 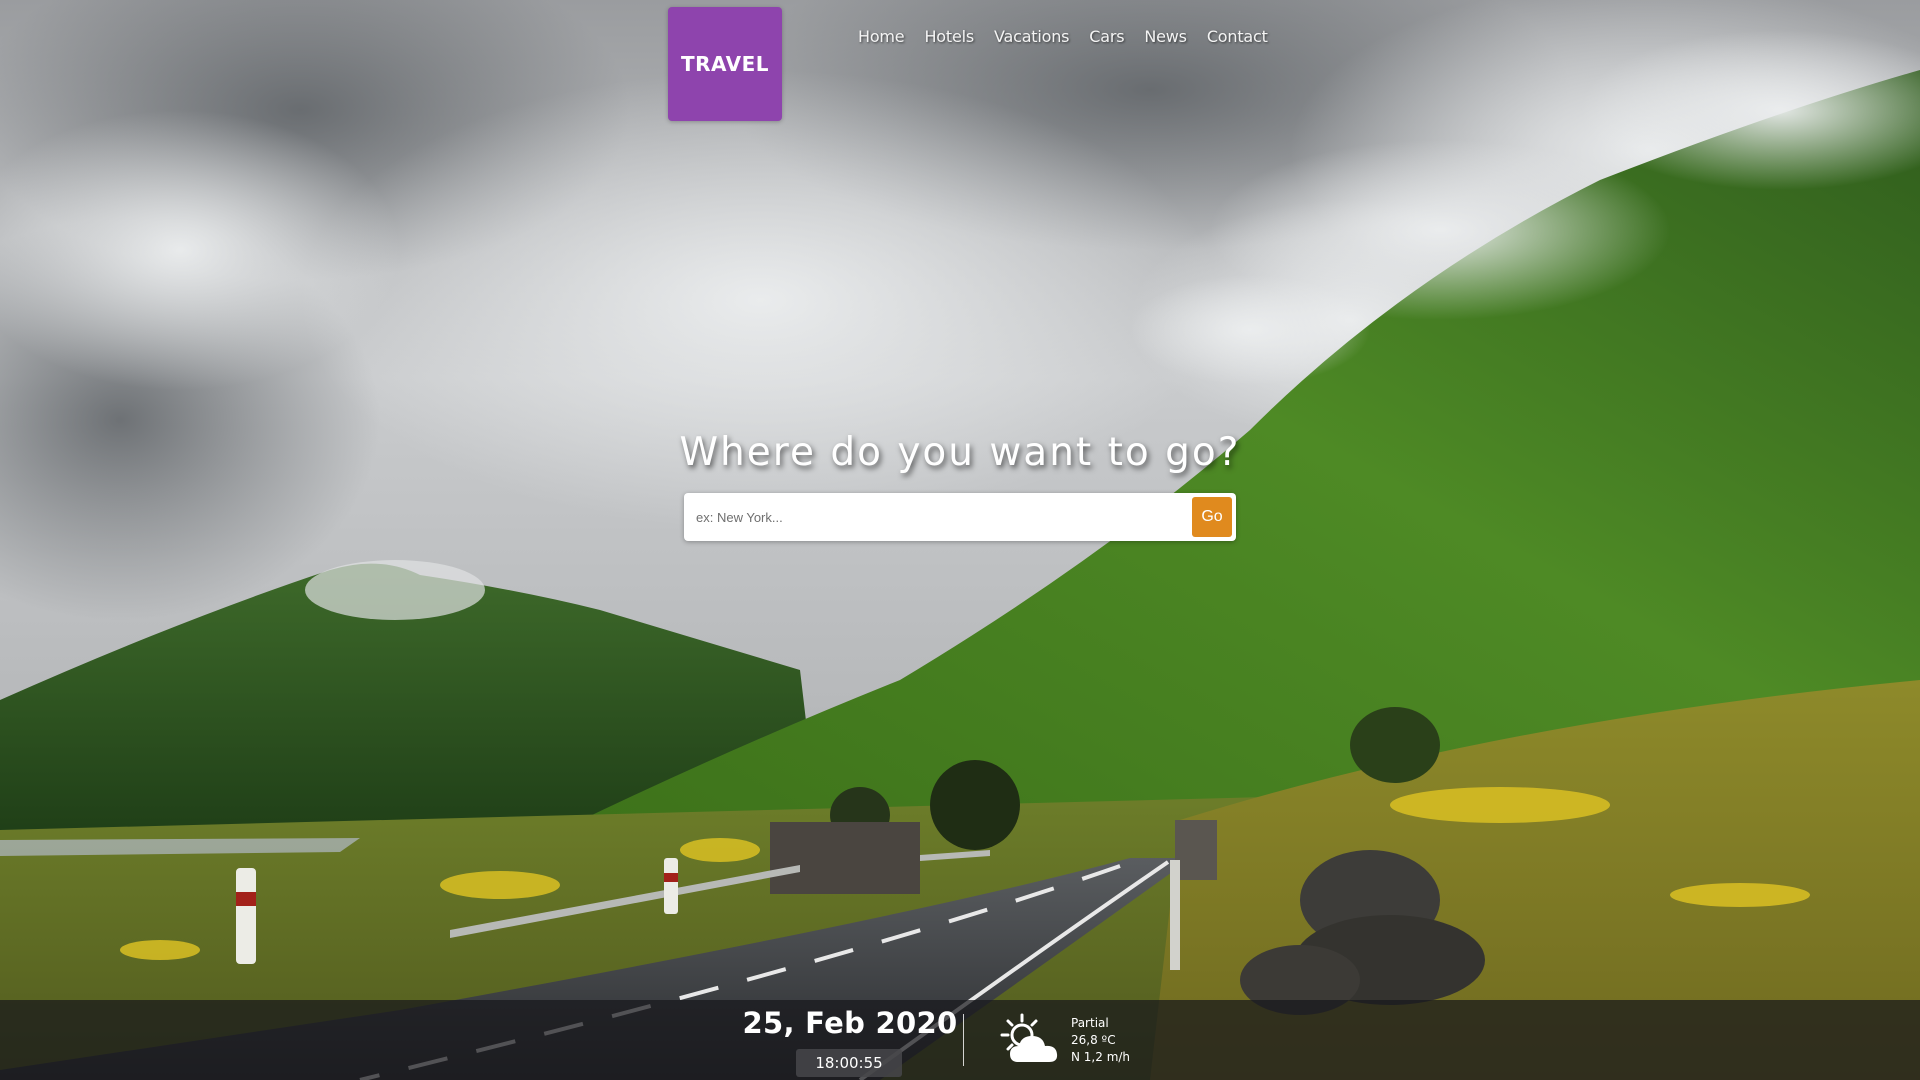 I want to click on destination-search-input, so click(x=931, y=517).